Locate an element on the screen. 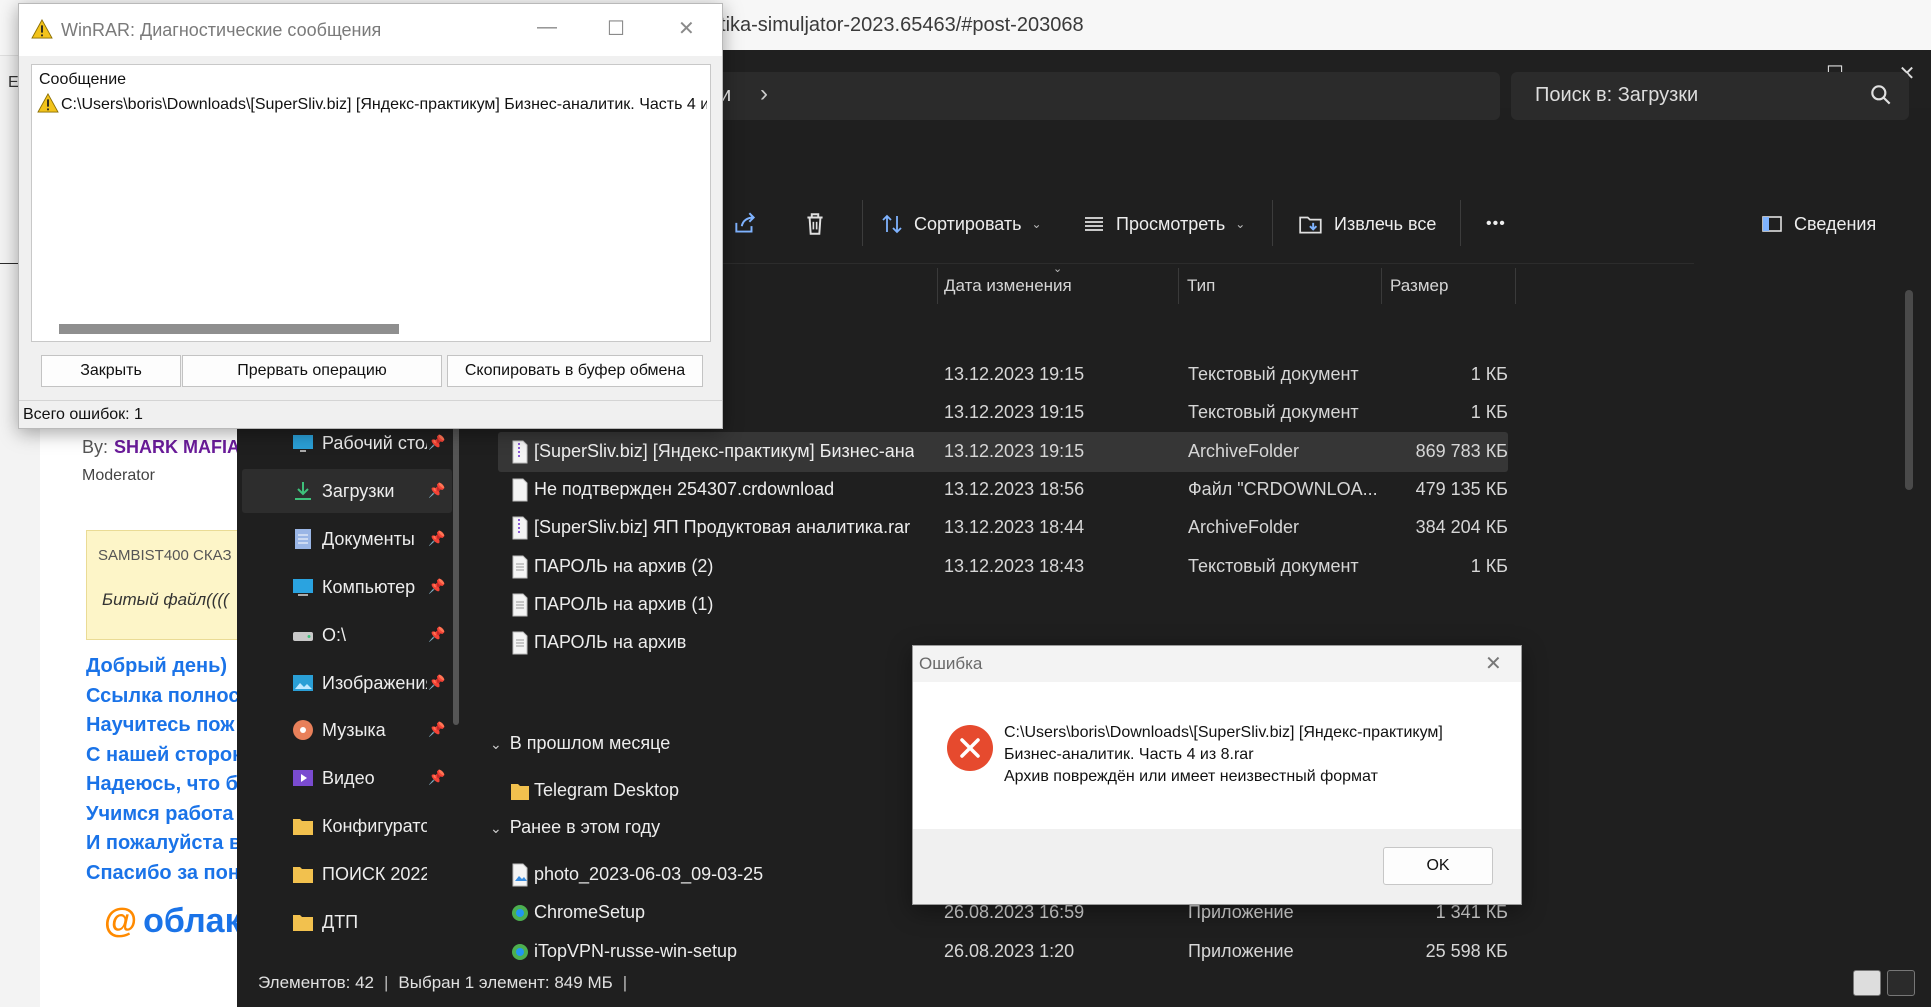 This screenshot has height=1007, width=1931. app-icon is located at coordinates (520, 951).